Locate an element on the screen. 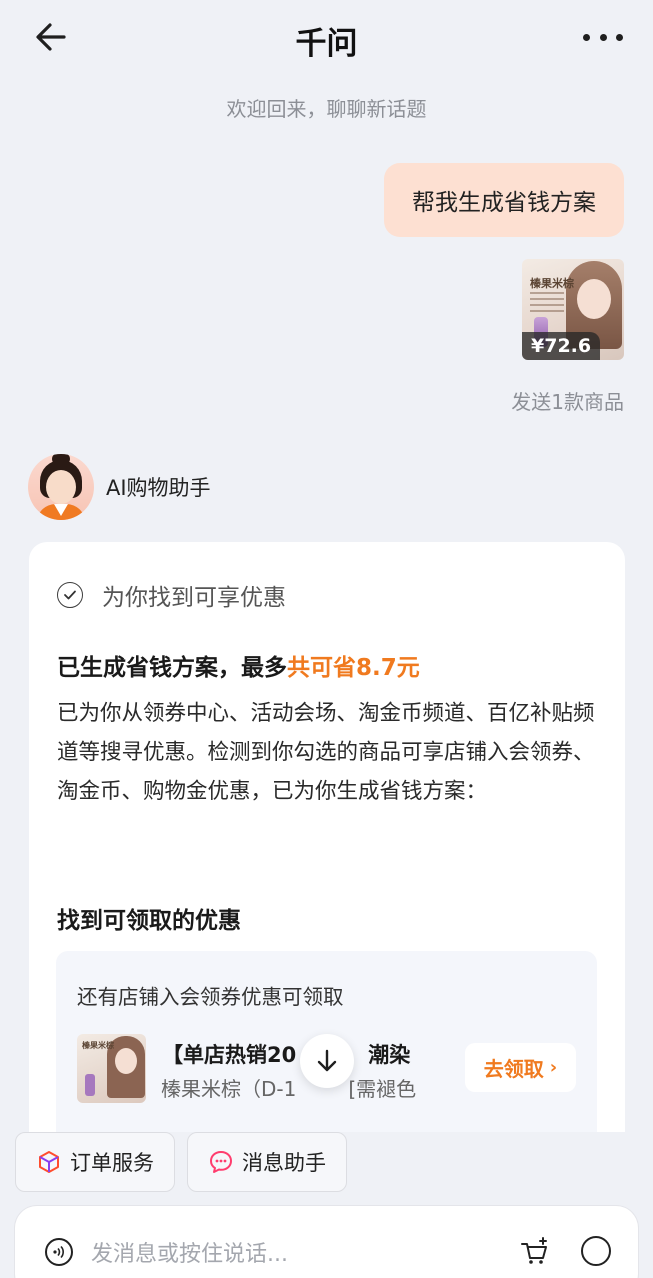 Image resolution: width=653 pixels, height=1278 pixels. sent-product-note: 发送1款商品 is located at coordinates (567, 402).